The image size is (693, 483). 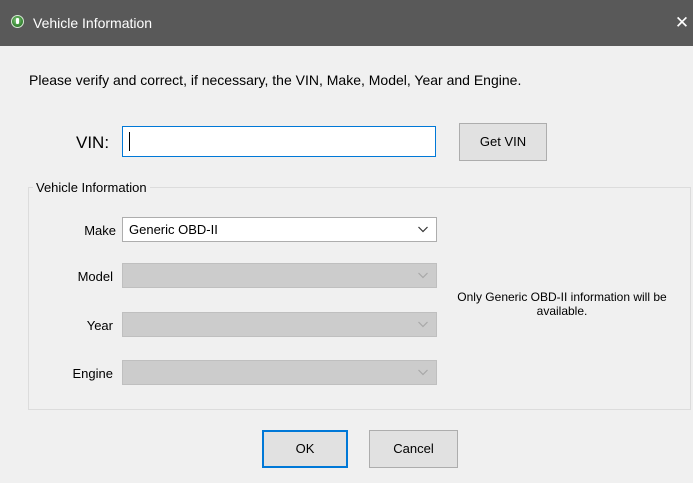 What do you see at coordinates (129, 141) in the screenshot?
I see `text-caret` at bounding box center [129, 141].